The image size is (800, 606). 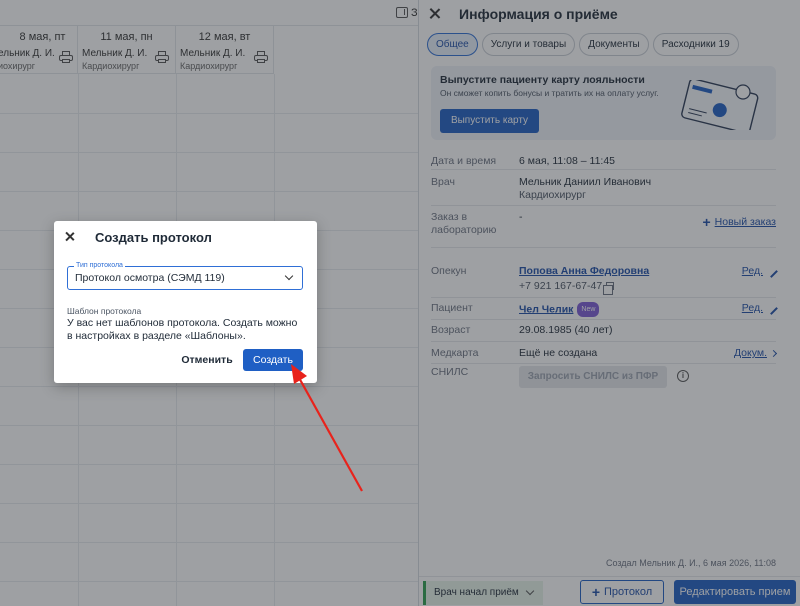 What do you see at coordinates (289, 276) in the screenshot?
I see `chevron-down-icon` at bounding box center [289, 276].